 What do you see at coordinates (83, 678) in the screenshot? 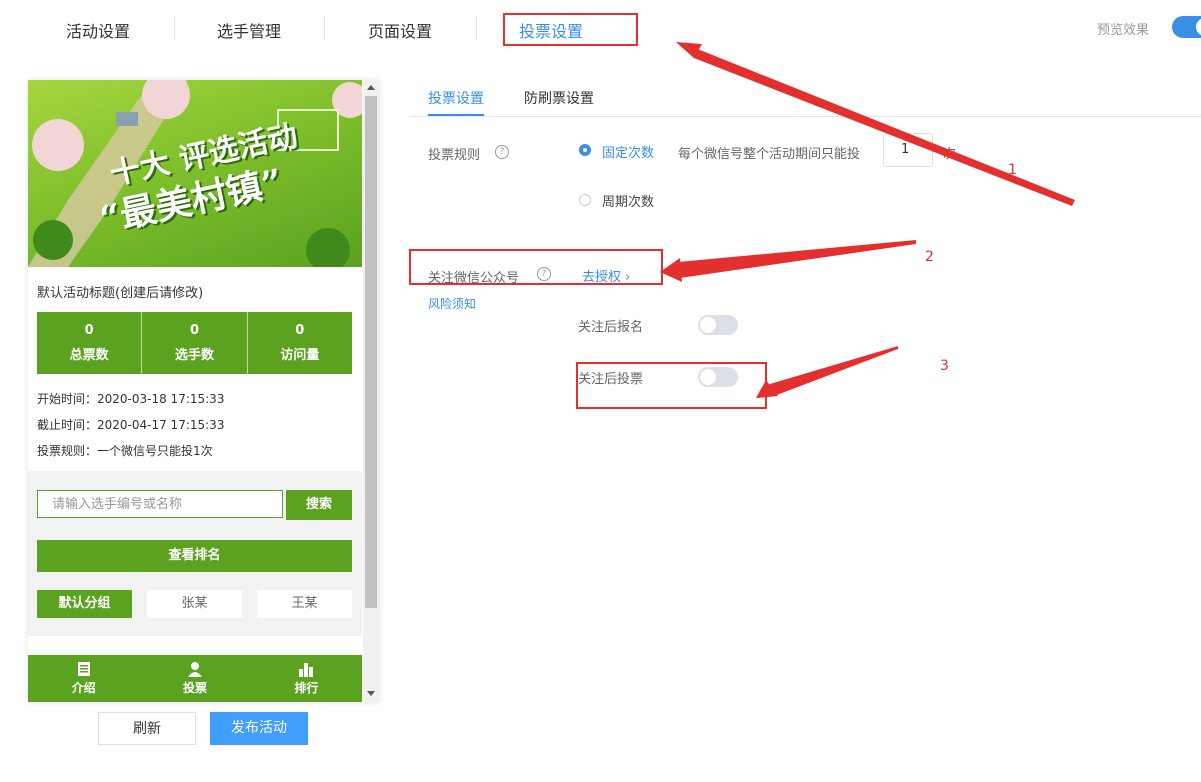
I see `nav-intro: 介绍` at bounding box center [83, 678].